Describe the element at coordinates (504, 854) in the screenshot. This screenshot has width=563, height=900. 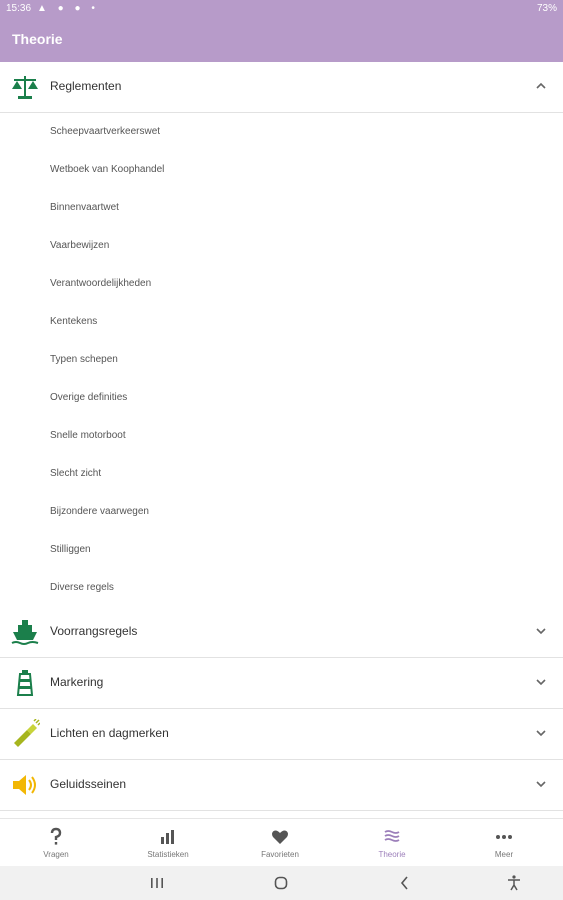
I see `nav-label: Meer` at that location.